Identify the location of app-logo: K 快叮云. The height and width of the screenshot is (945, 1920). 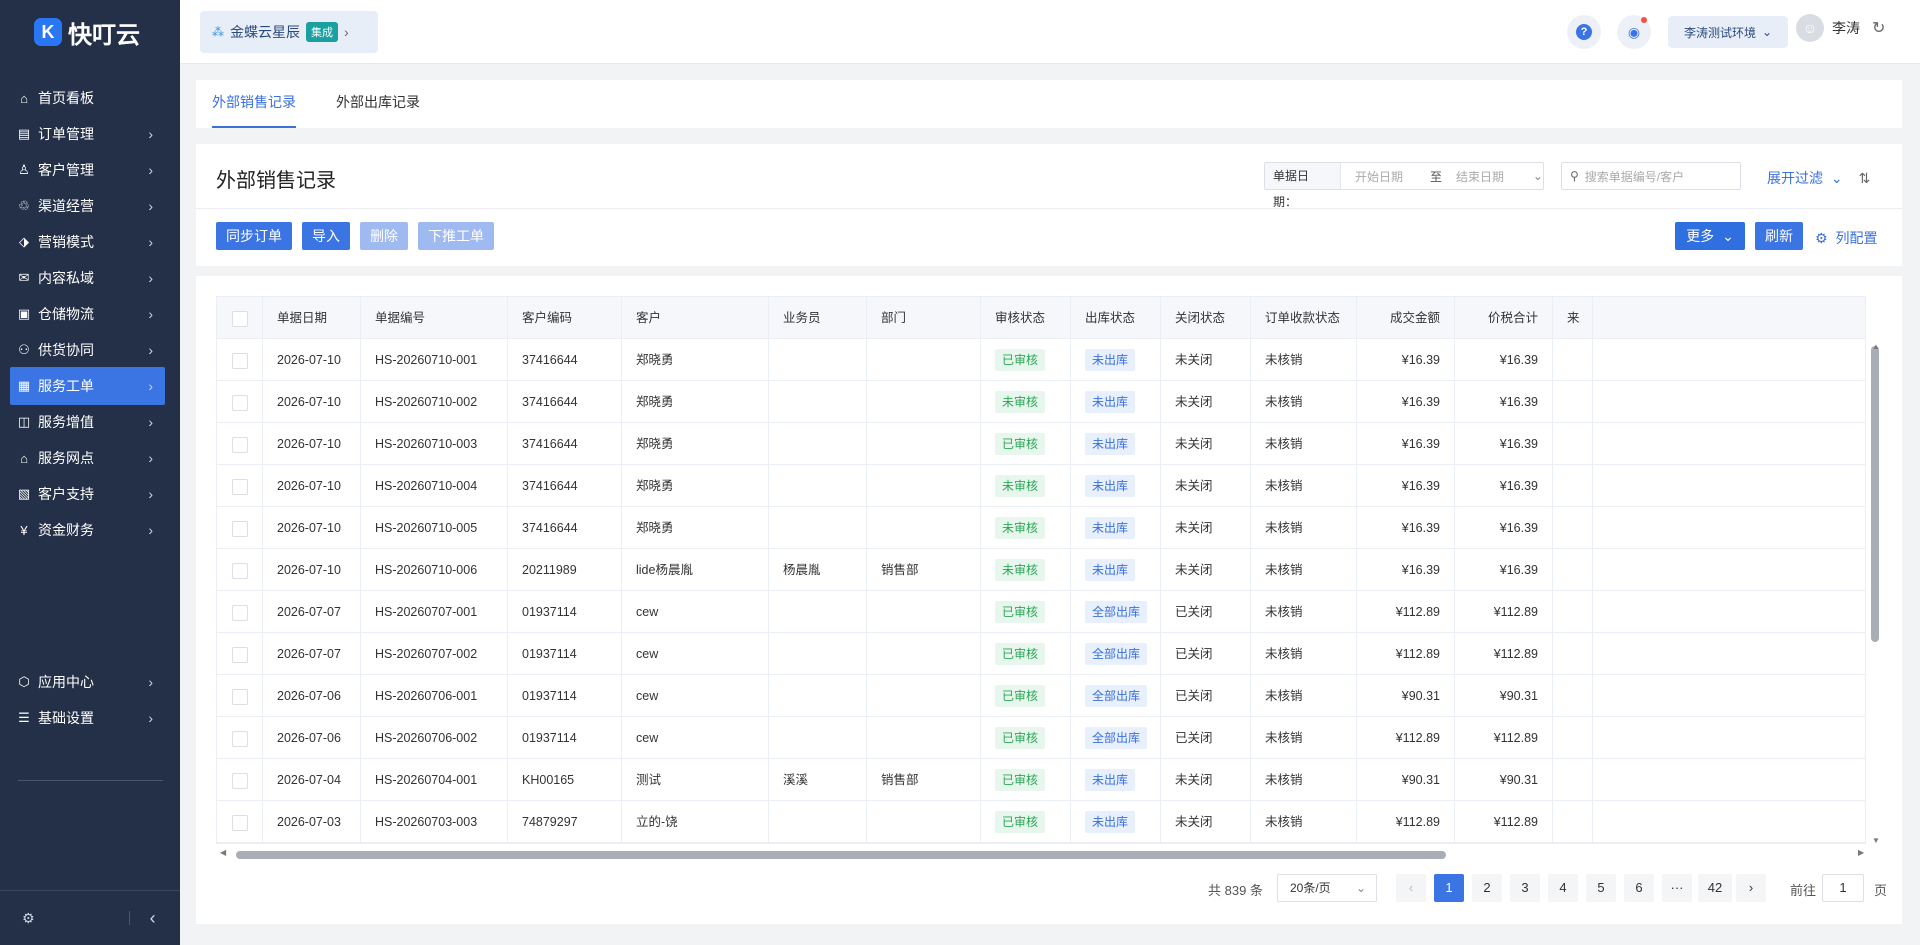
(90, 32).